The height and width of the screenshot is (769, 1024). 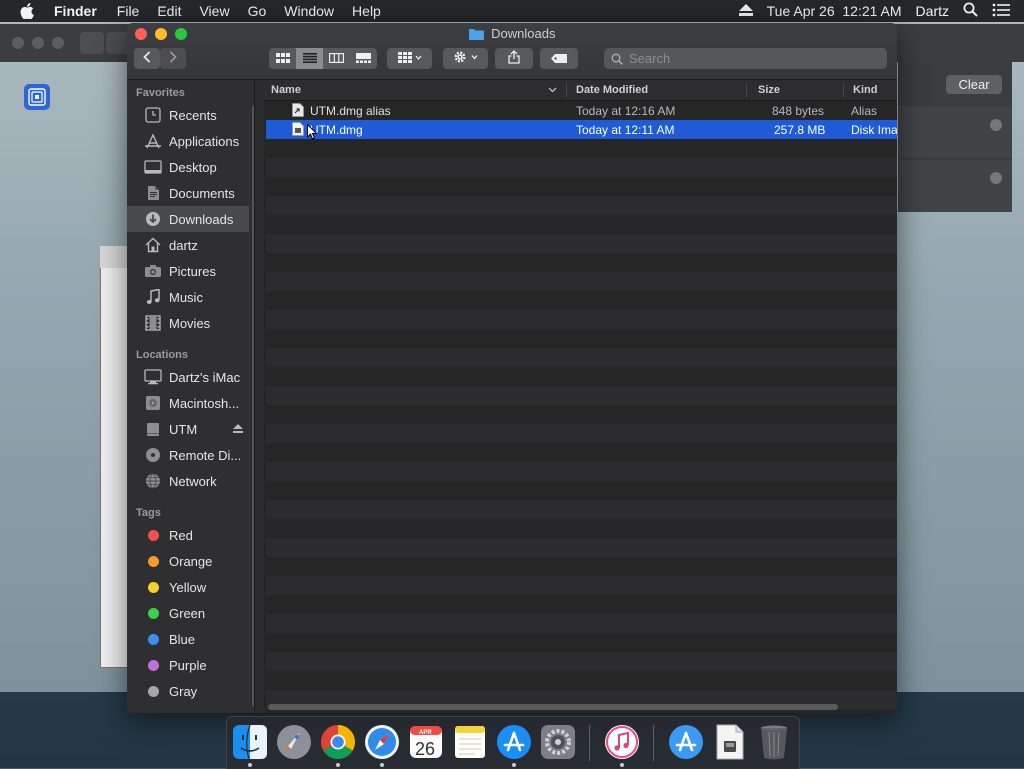 I want to click on sidebar-tag-yellow: Yellow, so click(x=188, y=587).